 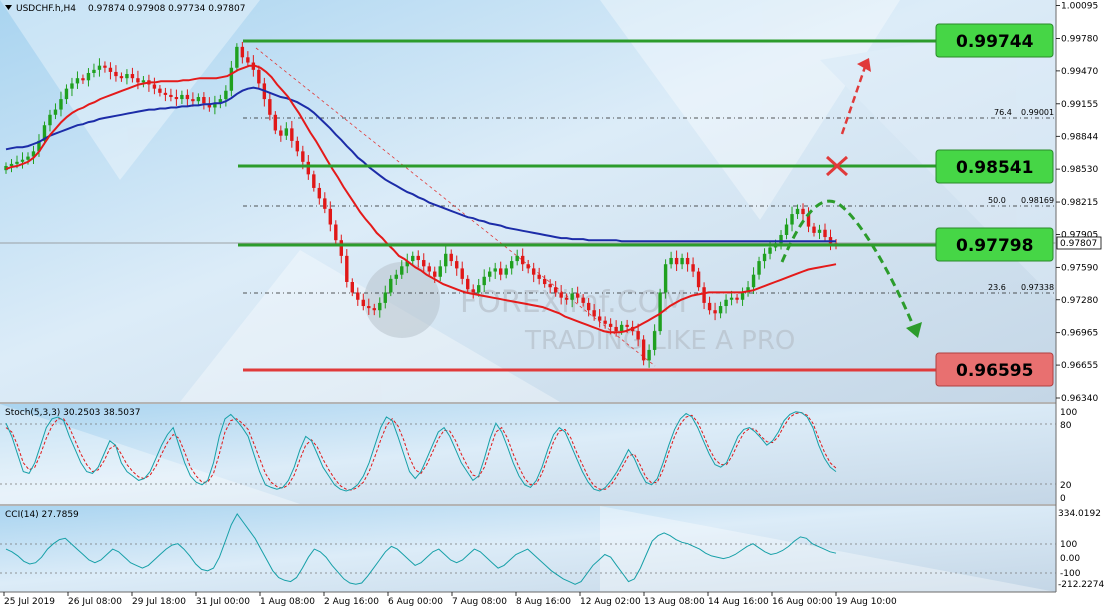 I want to click on time-tick-label: 2 Aug 16:00, so click(x=351, y=602).